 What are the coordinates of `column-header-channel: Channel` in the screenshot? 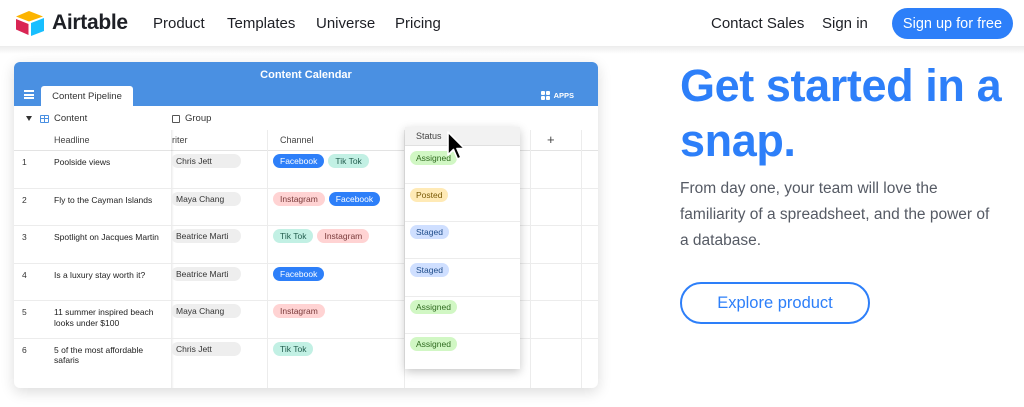 It's located at (297, 140).